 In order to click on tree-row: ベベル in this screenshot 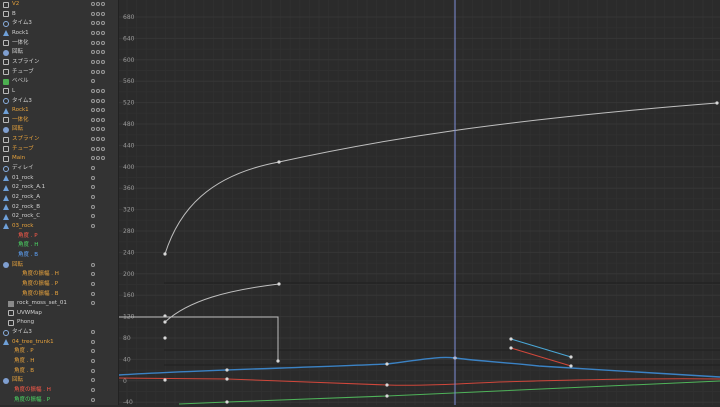, I will do `click(59, 81)`.